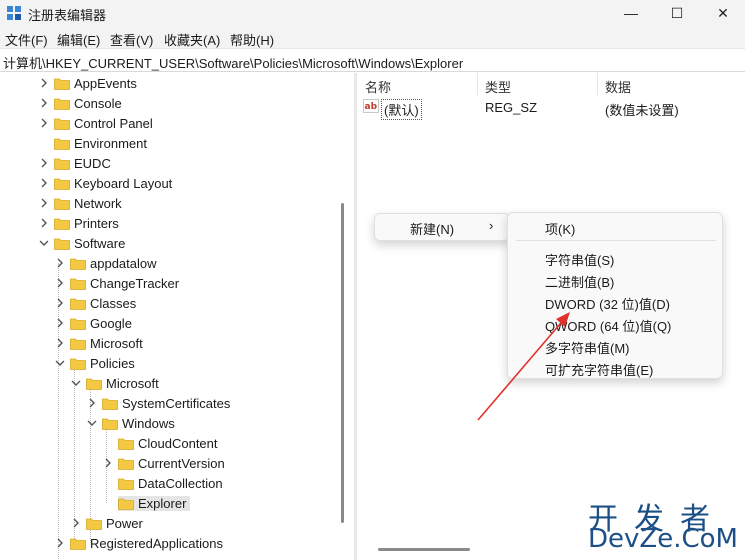 This screenshot has height=560, width=745. Describe the element at coordinates (171, 463) in the screenshot. I see `tree-item-body: CurrentVersion` at that location.